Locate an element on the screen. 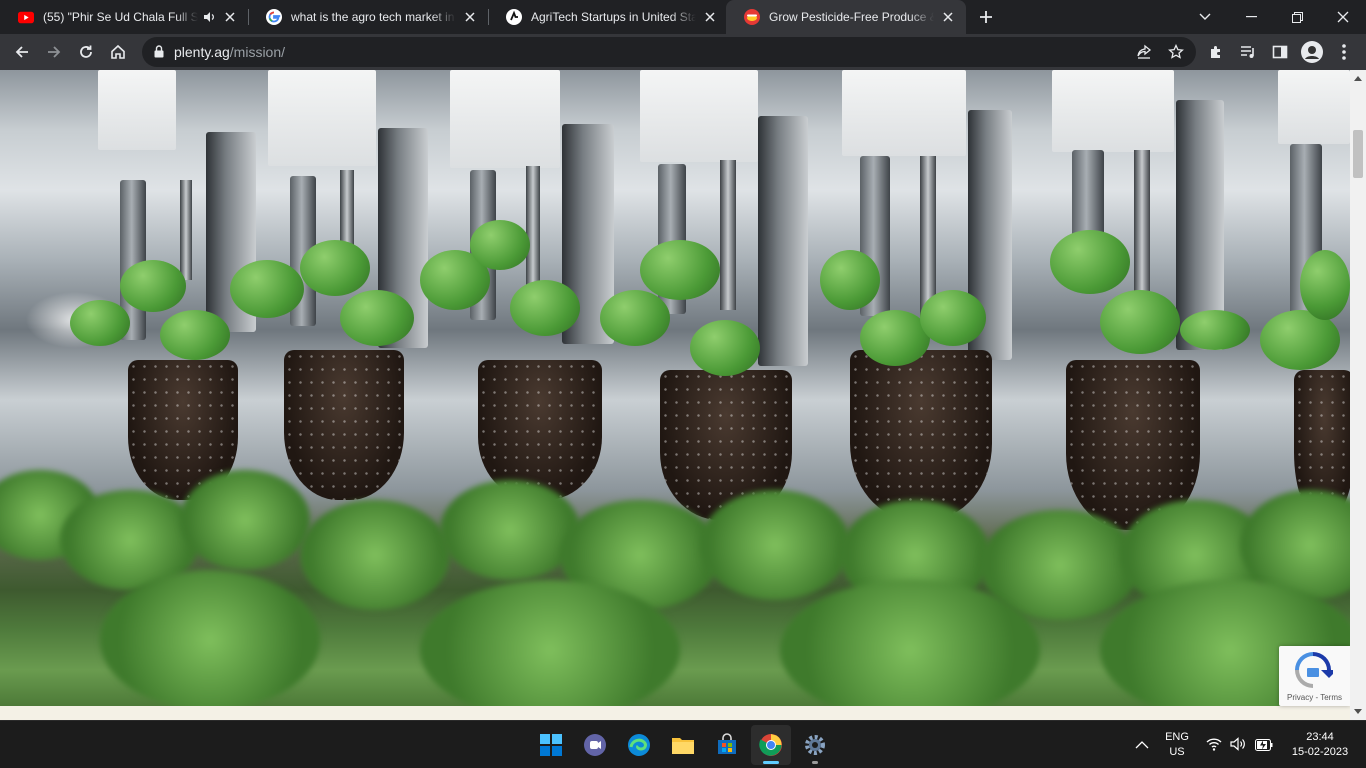 Image resolution: width=1366 pixels, height=768 pixels. site-icon is located at coordinates (514, 17).